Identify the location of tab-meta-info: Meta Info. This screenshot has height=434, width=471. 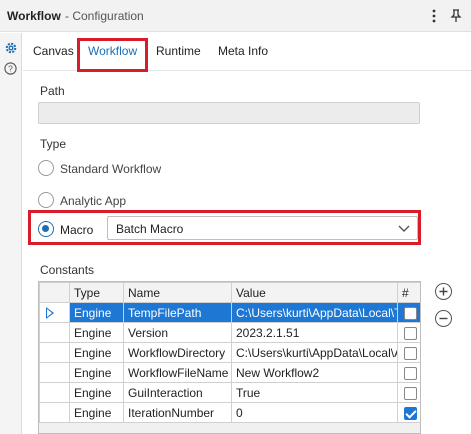
(243, 51).